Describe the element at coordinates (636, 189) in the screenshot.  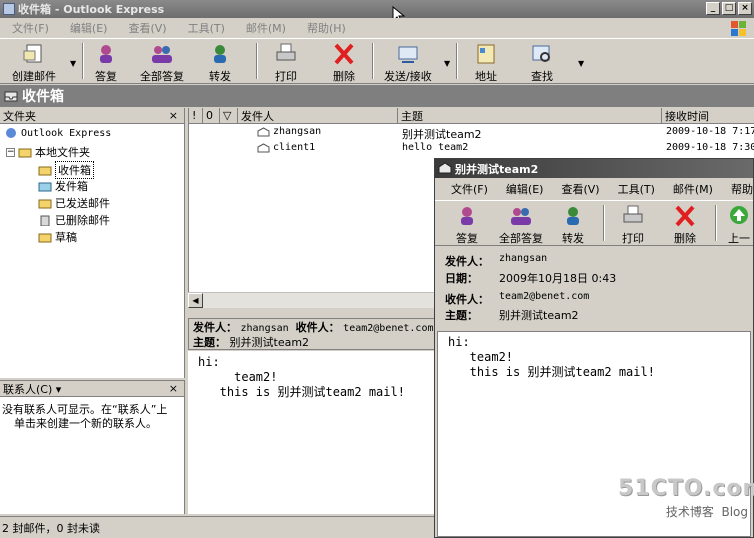
I see `mw-menu-tools: 工具(T)` at that location.